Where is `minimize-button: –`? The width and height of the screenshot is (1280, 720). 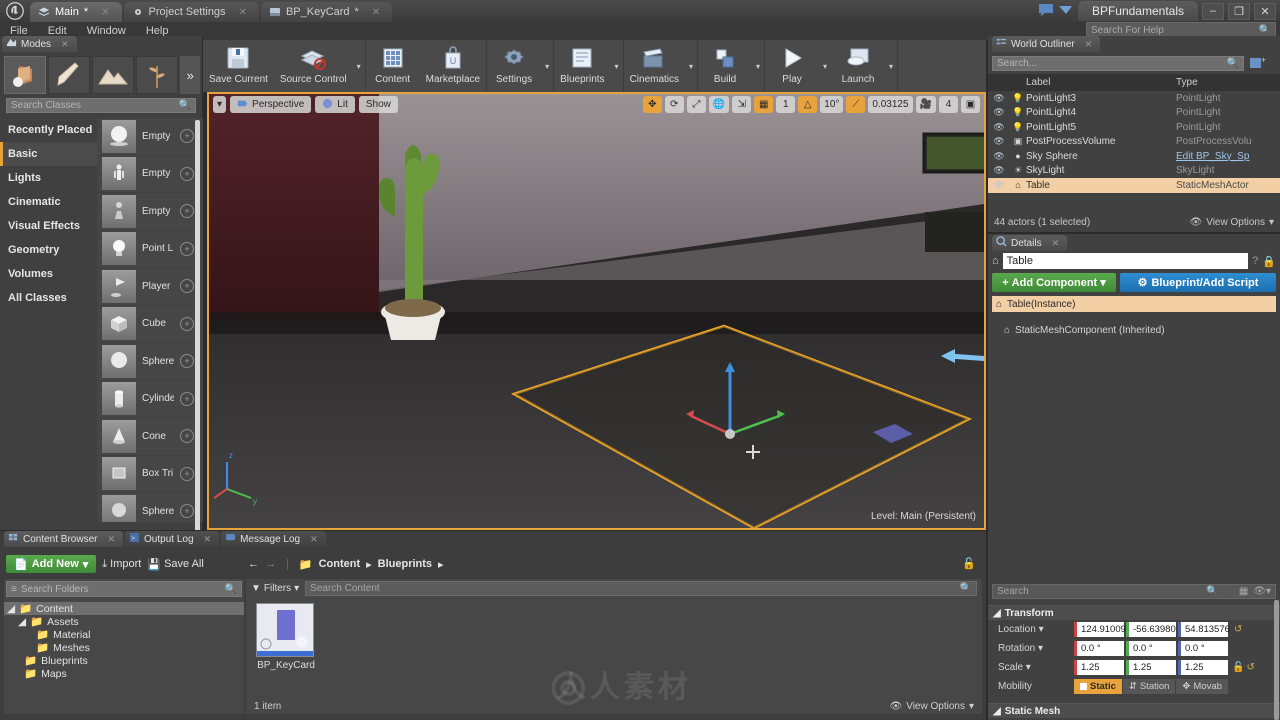 minimize-button: – is located at coordinates (1213, 11).